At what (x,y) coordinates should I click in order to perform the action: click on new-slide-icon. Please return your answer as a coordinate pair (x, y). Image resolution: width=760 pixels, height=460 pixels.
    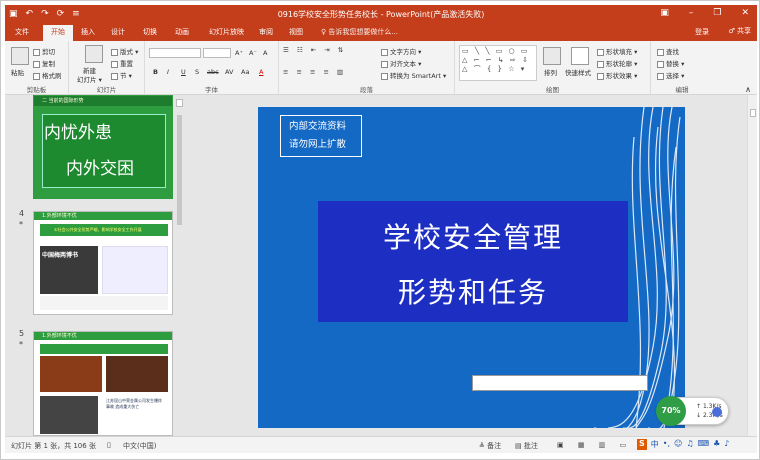
    Looking at the image, I should click on (94, 54).